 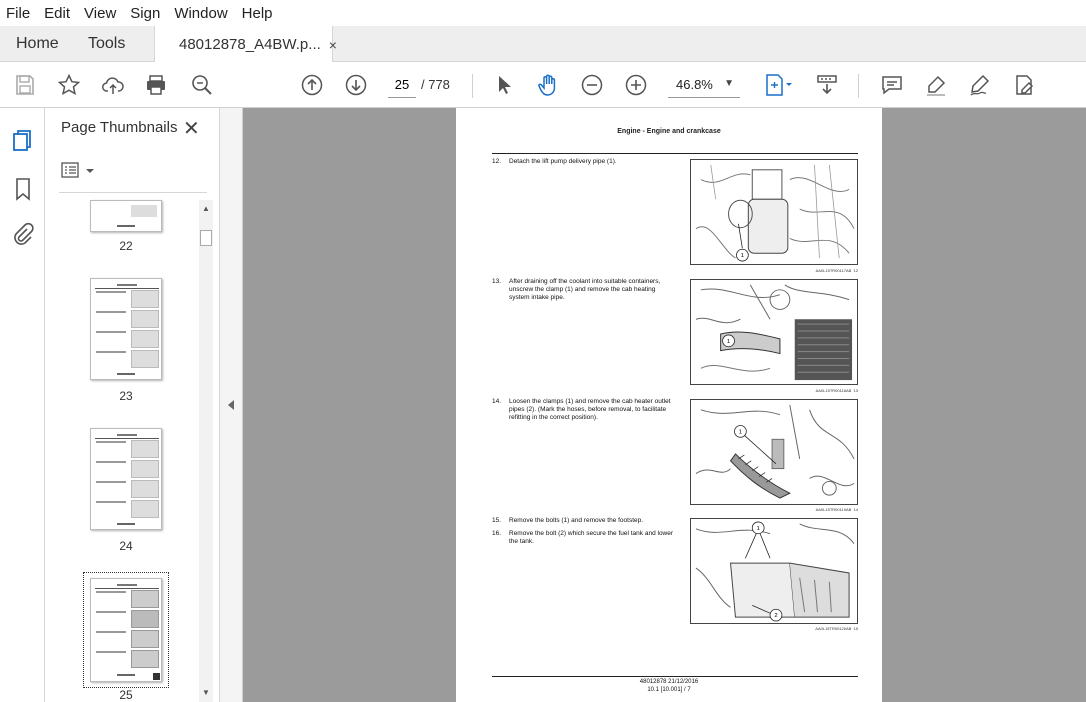 I want to click on footer-rule, so click(x=675, y=676).